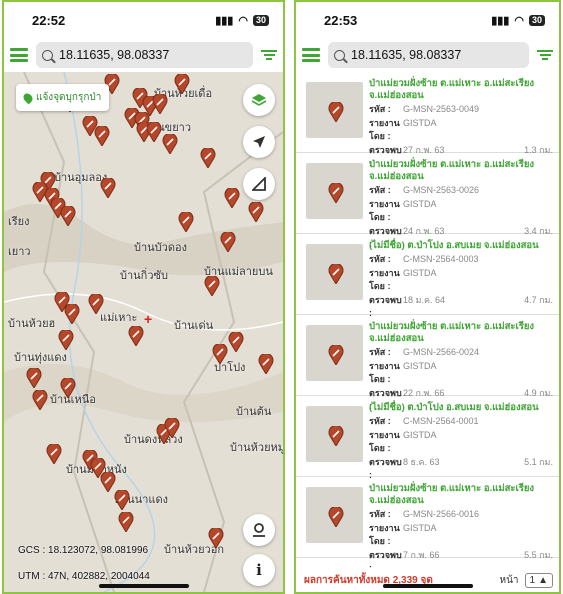 Image resolution: width=563 pixels, height=594 pixels. What do you see at coordinates (538, 580) in the screenshot?
I see `page-select: 1 ▲` at bounding box center [538, 580].